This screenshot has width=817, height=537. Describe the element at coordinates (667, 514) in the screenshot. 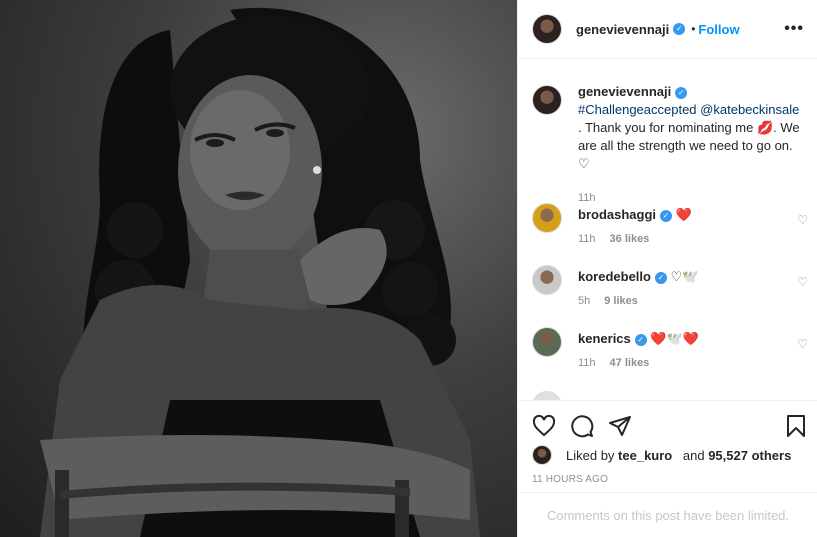

I see `comments-limited-notice: Comments on this post have been limited.` at that location.